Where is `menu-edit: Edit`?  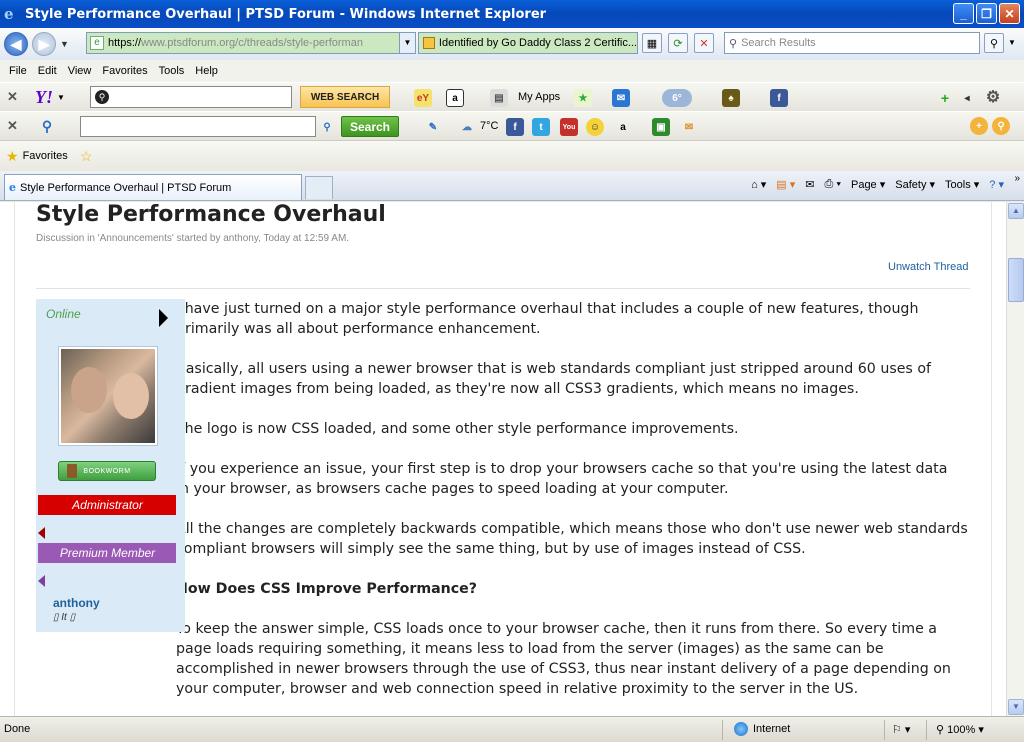 menu-edit: Edit is located at coordinates (47, 71).